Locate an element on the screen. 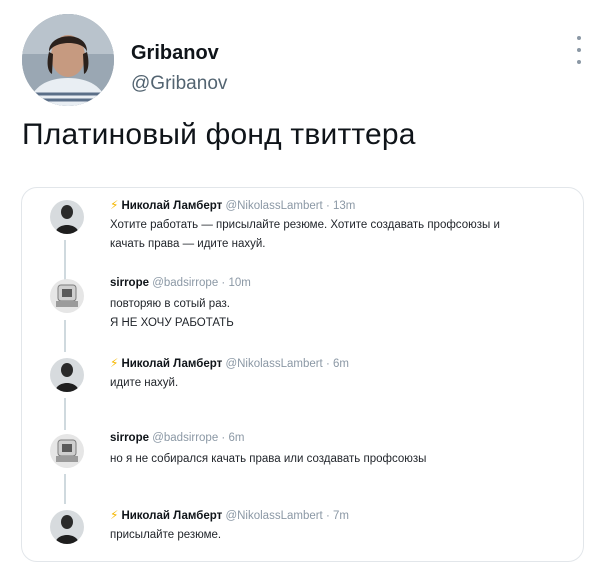  reply-text: идите нахуй. is located at coordinates (340, 383).